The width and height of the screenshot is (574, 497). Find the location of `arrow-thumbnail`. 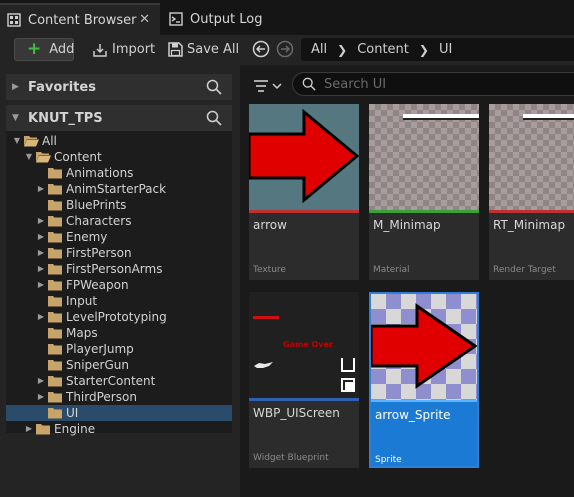

arrow-thumbnail is located at coordinates (304, 157).